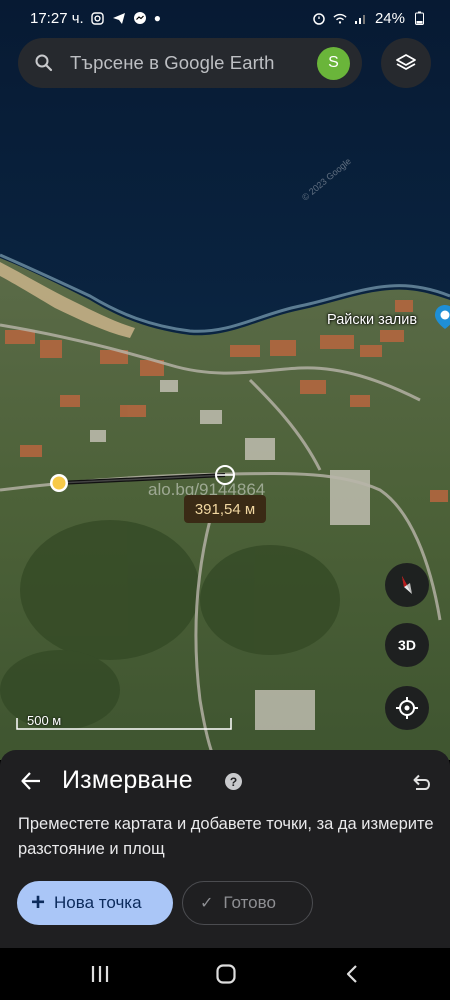 This screenshot has height=1000, width=450. I want to click on scale-label: 500 м, so click(44, 720).